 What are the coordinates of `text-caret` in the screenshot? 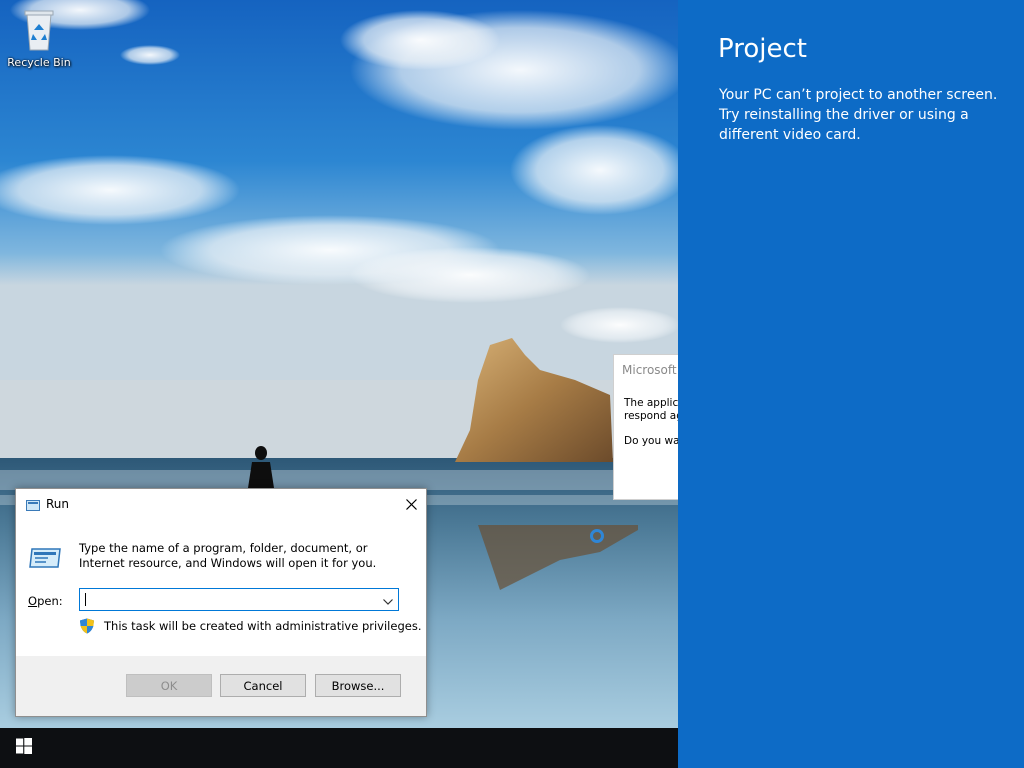 It's located at (85, 599).